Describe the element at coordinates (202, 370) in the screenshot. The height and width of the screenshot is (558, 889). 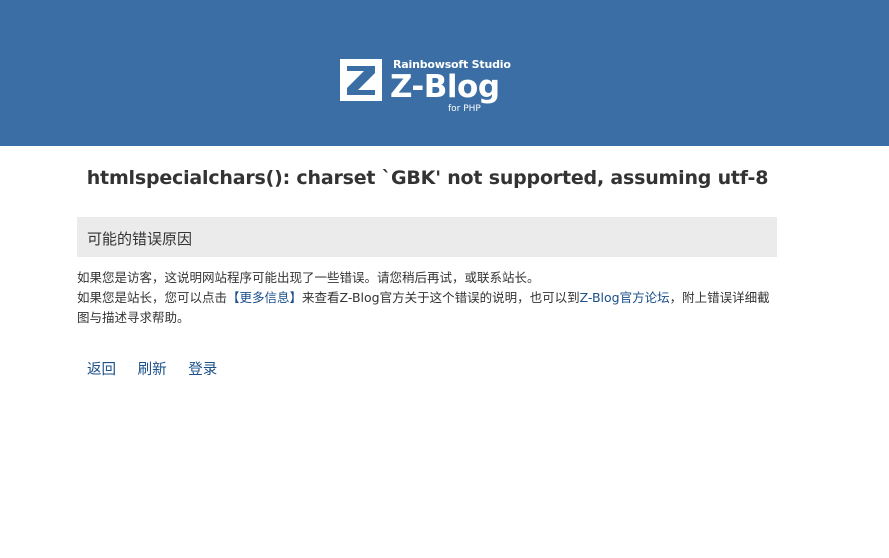
I see `login-link: 登录` at that location.